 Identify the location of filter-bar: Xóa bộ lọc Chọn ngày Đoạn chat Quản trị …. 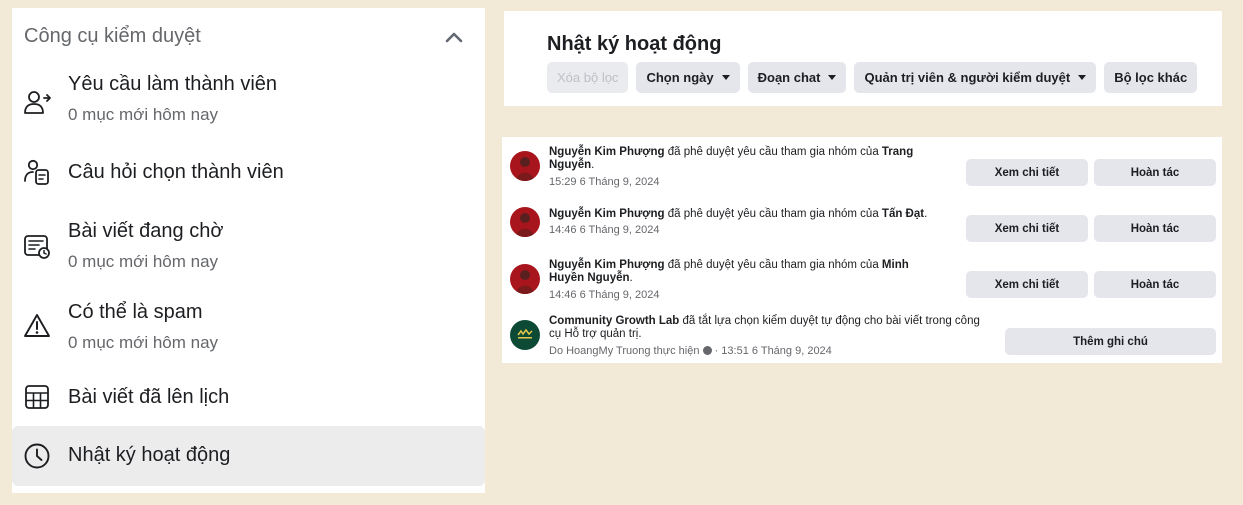
(872, 77).